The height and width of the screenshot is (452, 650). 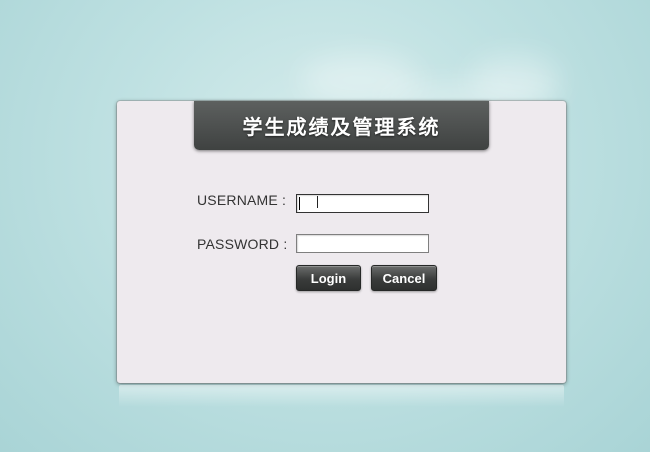 I want to click on text-caret, so click(x=299, y=203).